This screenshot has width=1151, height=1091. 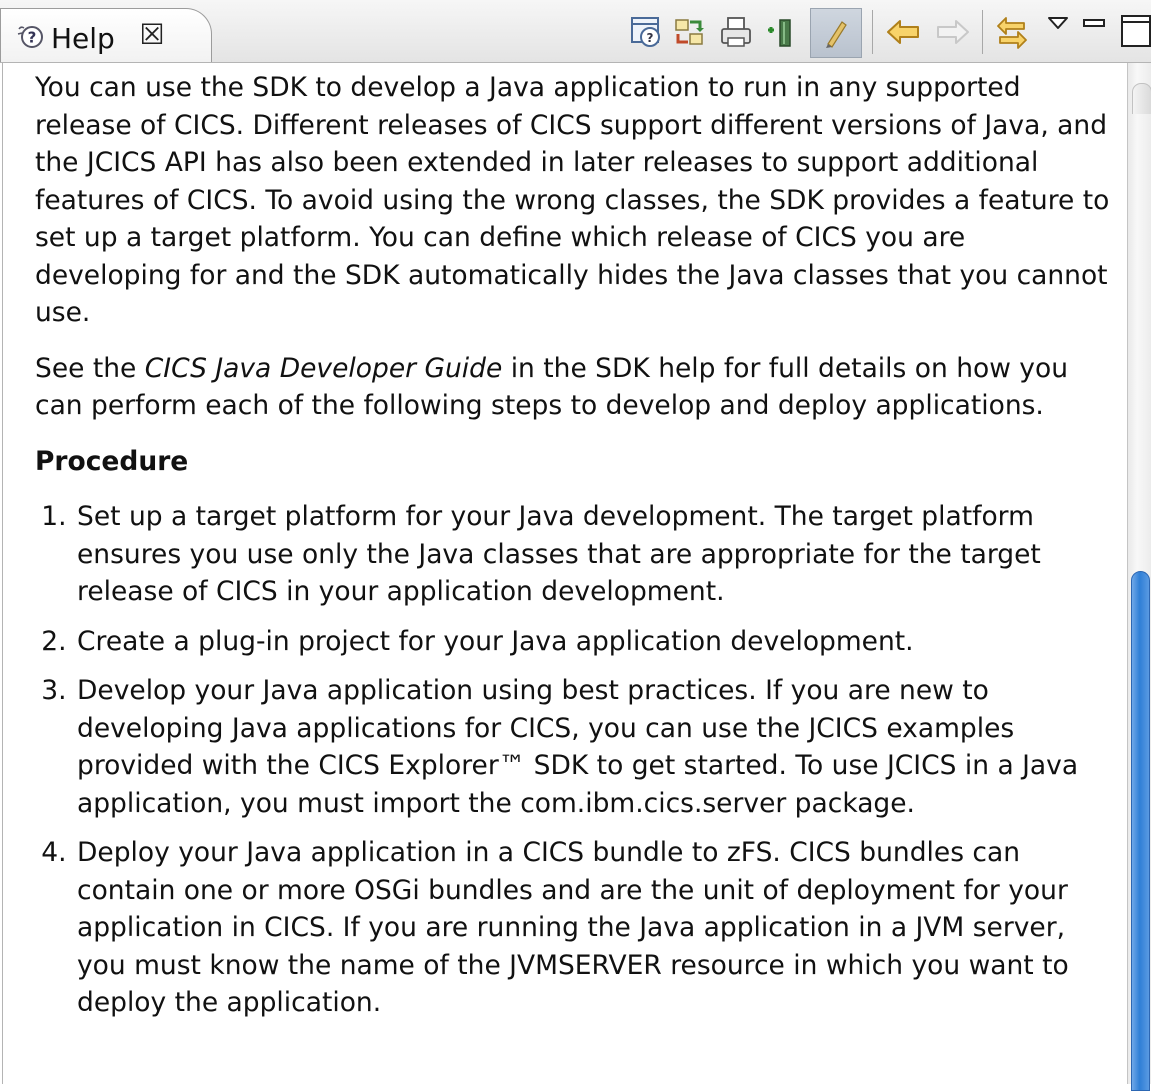 I want to click on link-with-contents-icon, so click(x=1012, y=32).